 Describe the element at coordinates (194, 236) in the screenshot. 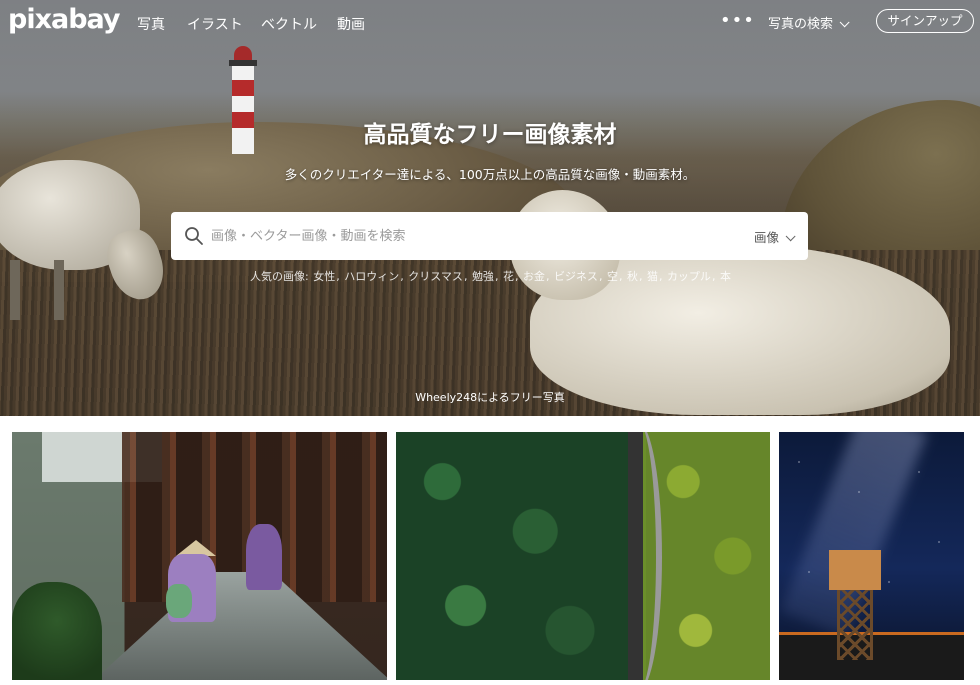

I see `search-icon` at that location.